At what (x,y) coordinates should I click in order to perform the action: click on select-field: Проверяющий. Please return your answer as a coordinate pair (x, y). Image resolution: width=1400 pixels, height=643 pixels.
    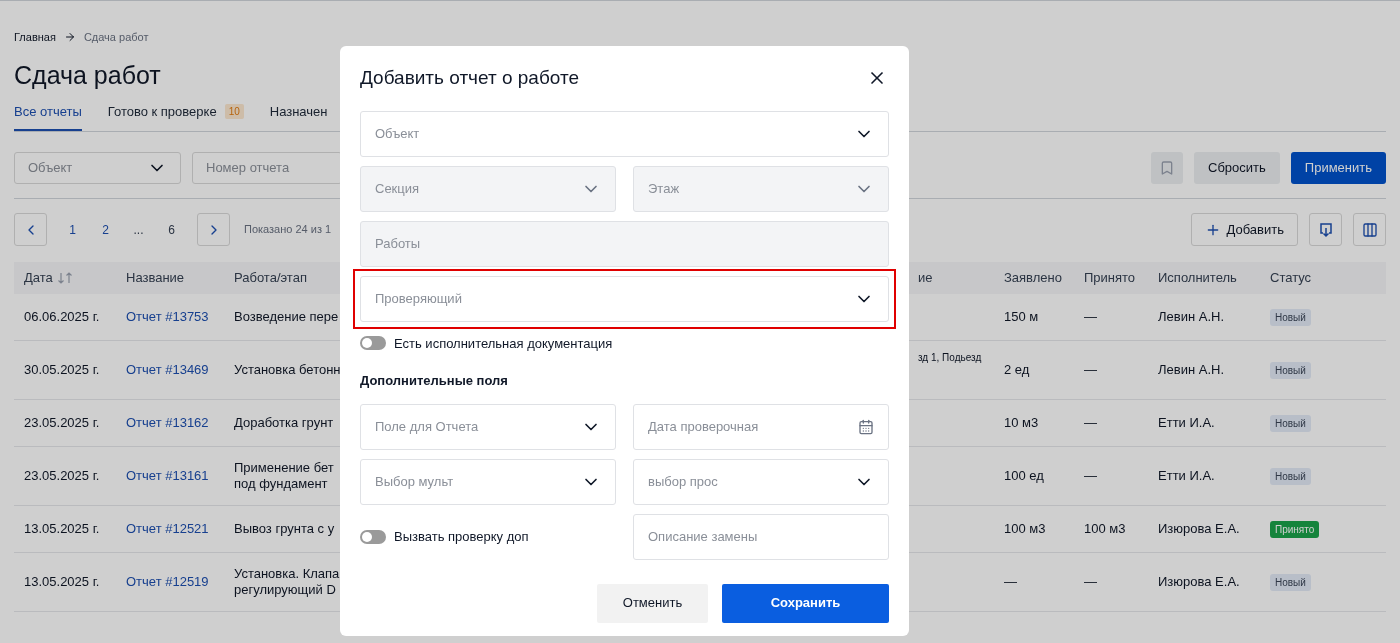
    Looking at the image, I should click on (624, 298).